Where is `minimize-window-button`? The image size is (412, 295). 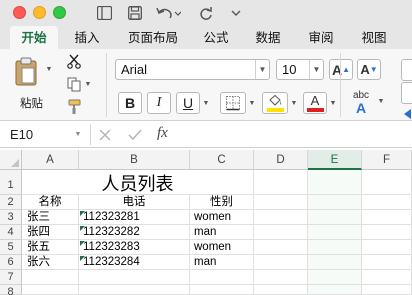 minimize-window-button is located at coordinates (39, 12).